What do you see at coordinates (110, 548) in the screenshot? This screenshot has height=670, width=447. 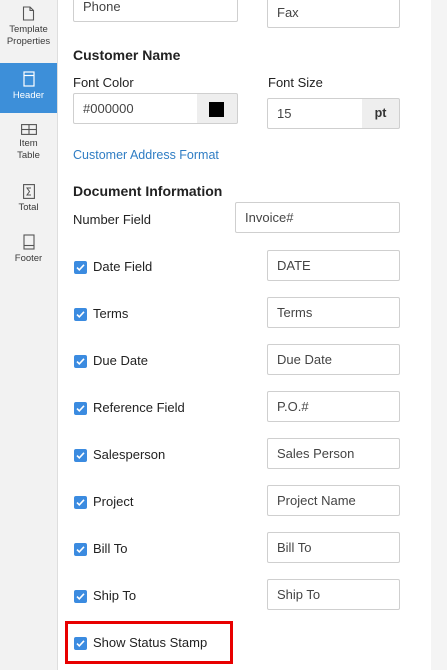 I see `bill-to-label: Bill To` at bounding box center [110, 548].